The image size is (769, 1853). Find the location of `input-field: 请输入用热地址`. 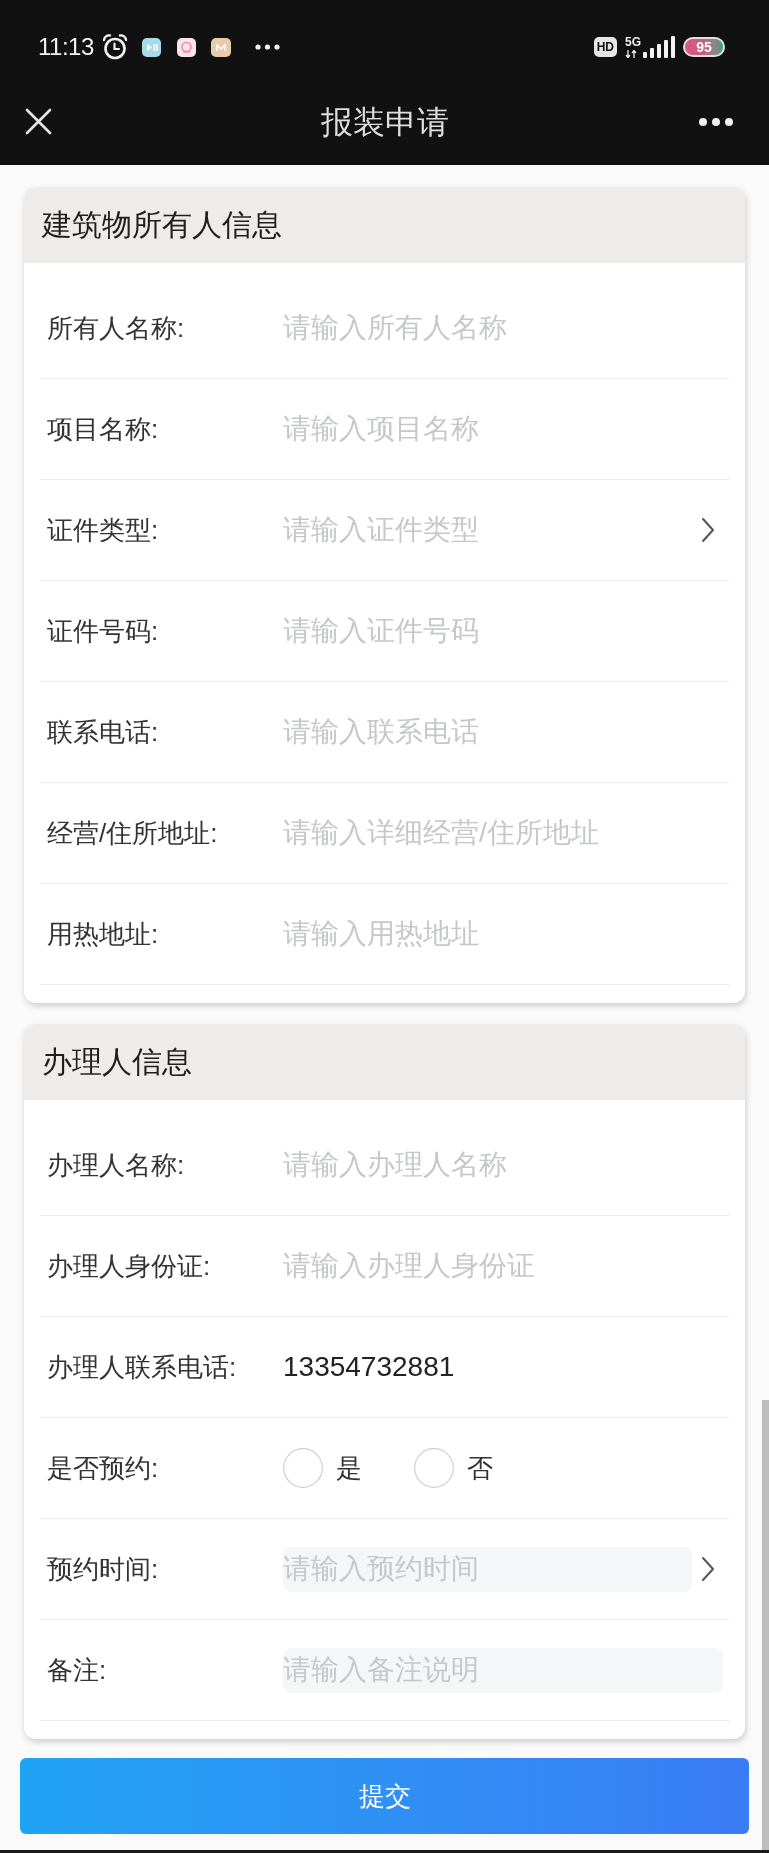

input-field: 请输入用热地址 is located at coordinates (503, 934).